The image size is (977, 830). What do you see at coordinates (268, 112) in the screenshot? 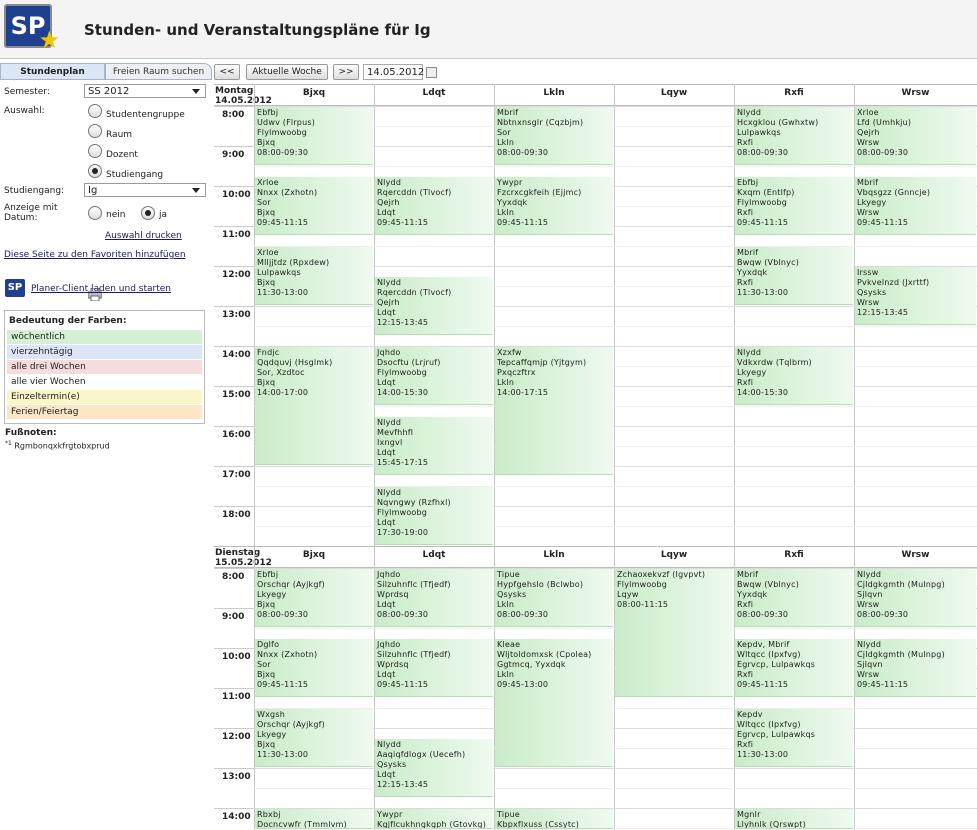
I see `event-line: Ebfbj` at bounding box center [268, 112].